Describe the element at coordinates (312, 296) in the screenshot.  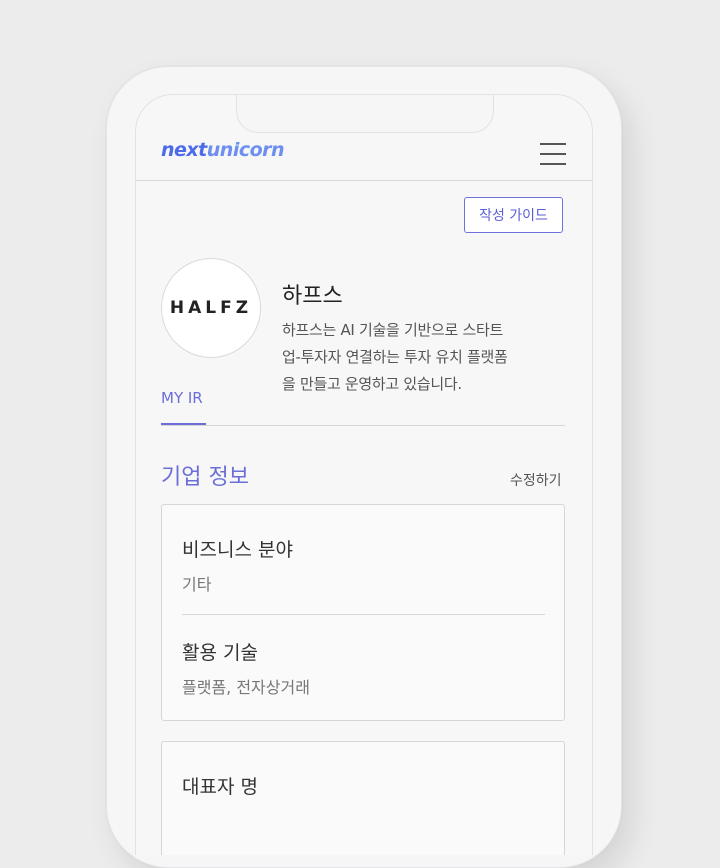
I see `company-name: 하프스` at that location.